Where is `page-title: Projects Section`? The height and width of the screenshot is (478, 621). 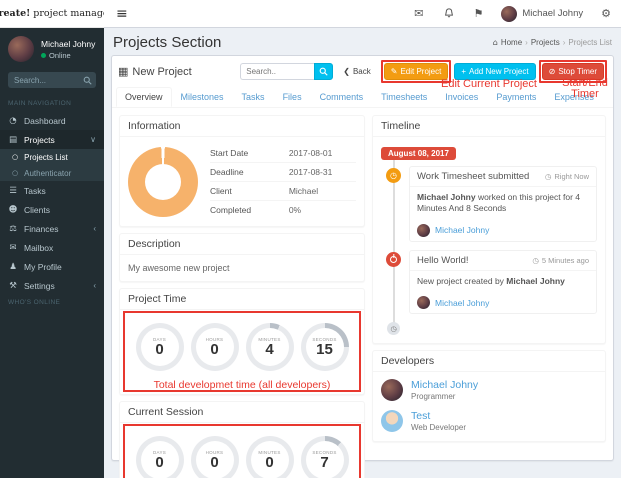 page-title: Projects Section is located at coordinates (167, 42).